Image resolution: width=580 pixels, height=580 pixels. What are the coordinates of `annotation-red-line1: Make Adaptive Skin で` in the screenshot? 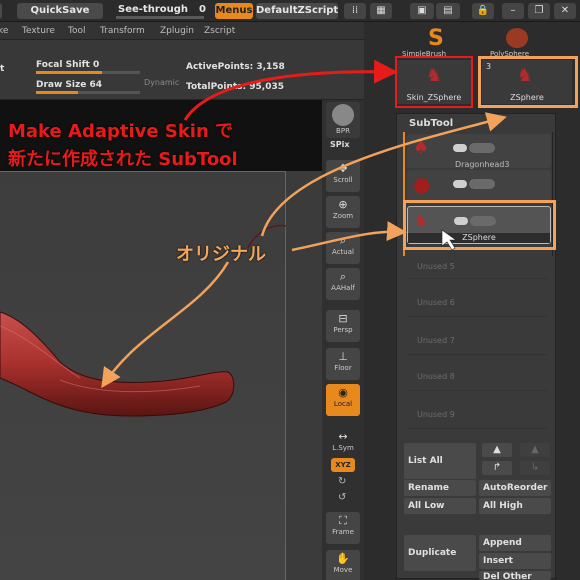 It's located at (121, 131).